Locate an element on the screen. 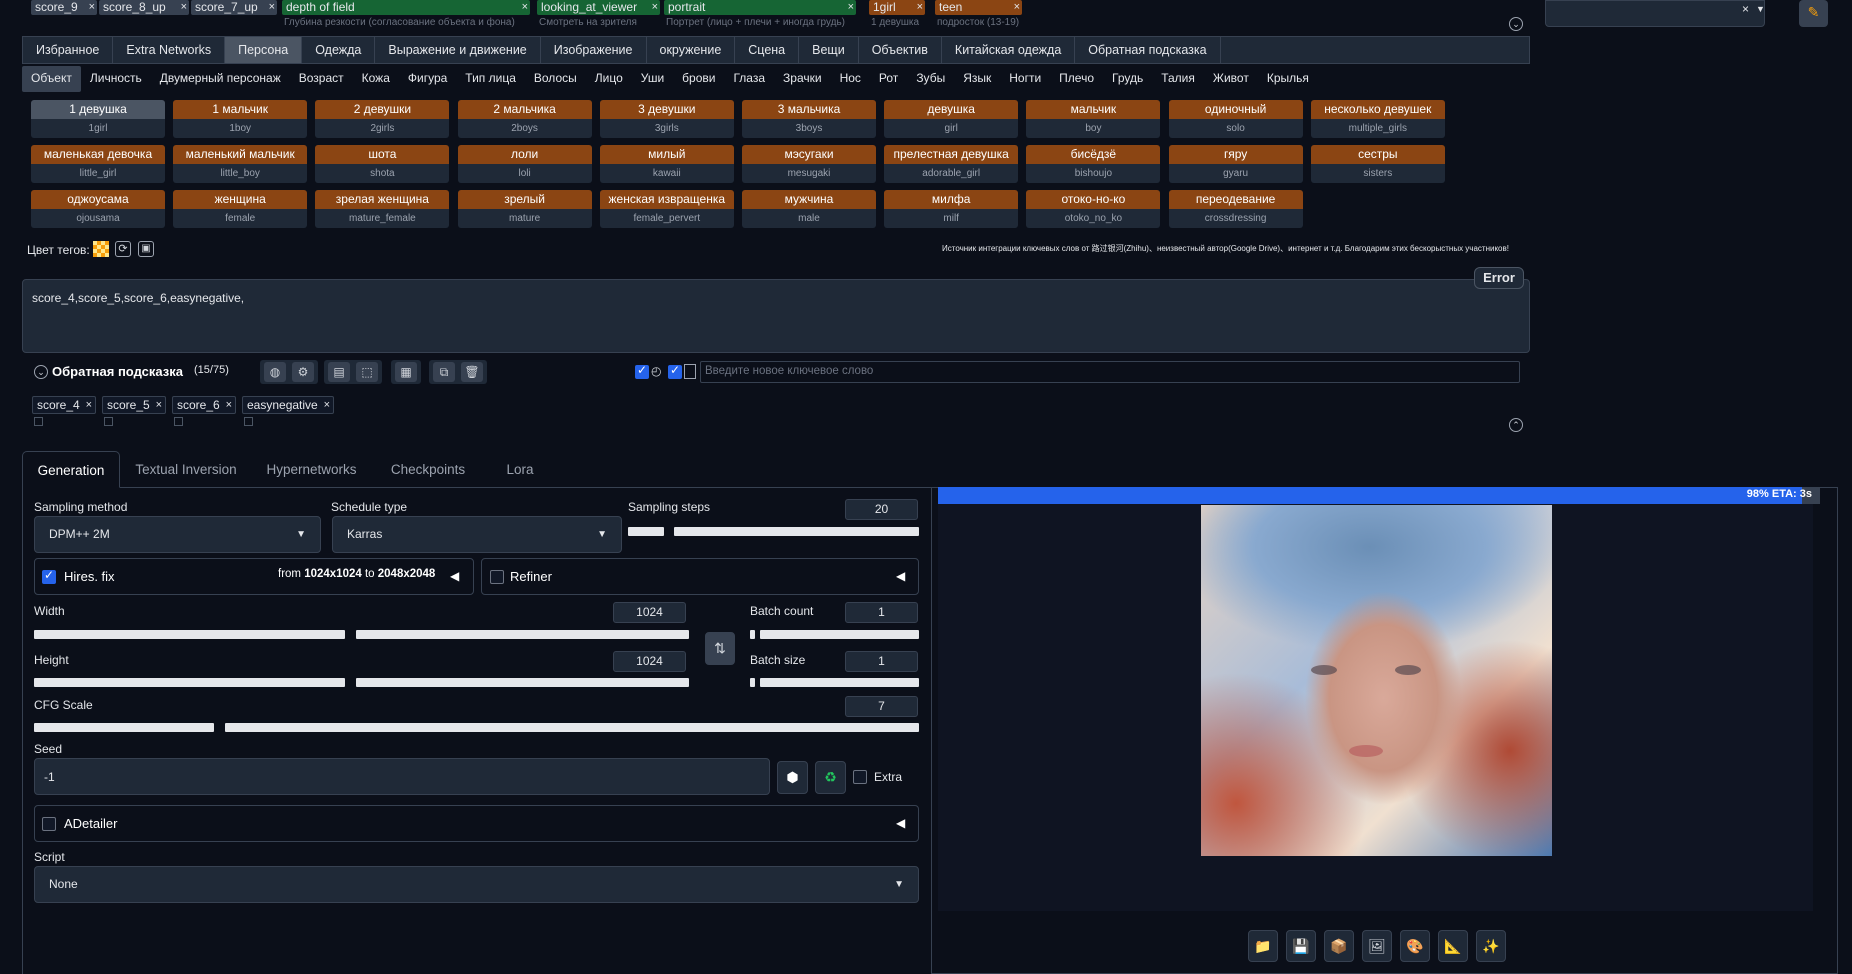 This screenshot has height=974, width=1852. tab-subcategory: Двумерный персонаж is located at coordinates (220, 79).